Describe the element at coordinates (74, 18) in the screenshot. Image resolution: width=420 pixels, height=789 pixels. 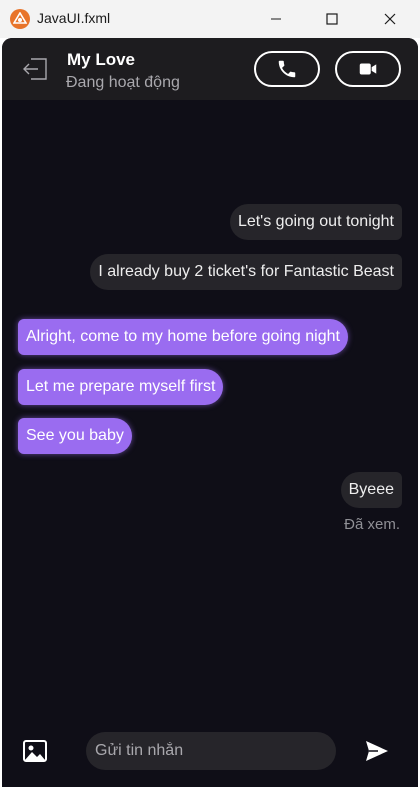
I see `window-title: JavaUI.fxml` at that location.